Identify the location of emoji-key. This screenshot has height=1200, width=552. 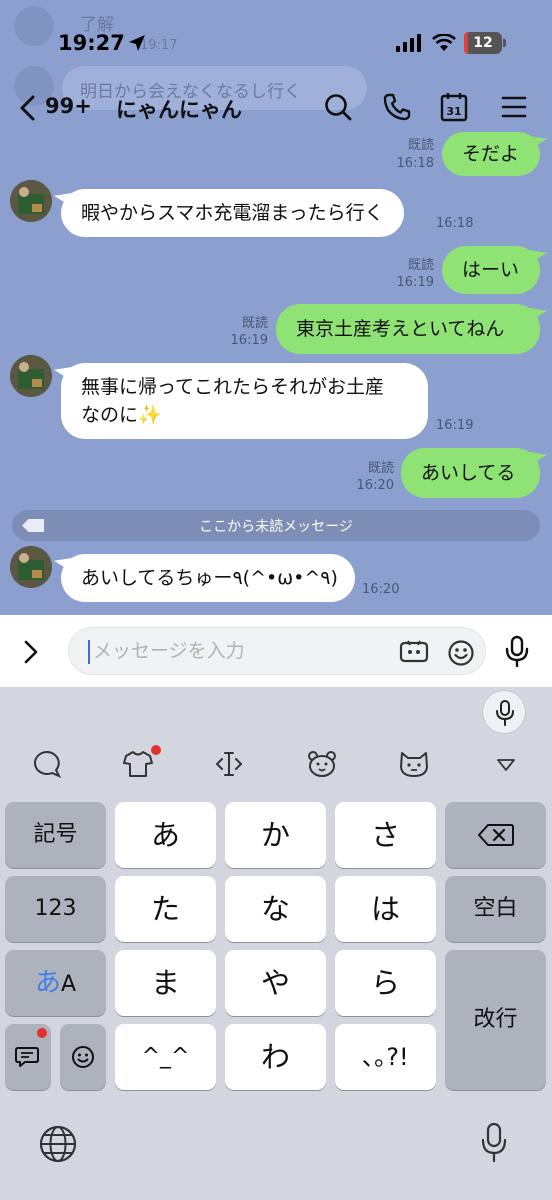
(83, 1057).